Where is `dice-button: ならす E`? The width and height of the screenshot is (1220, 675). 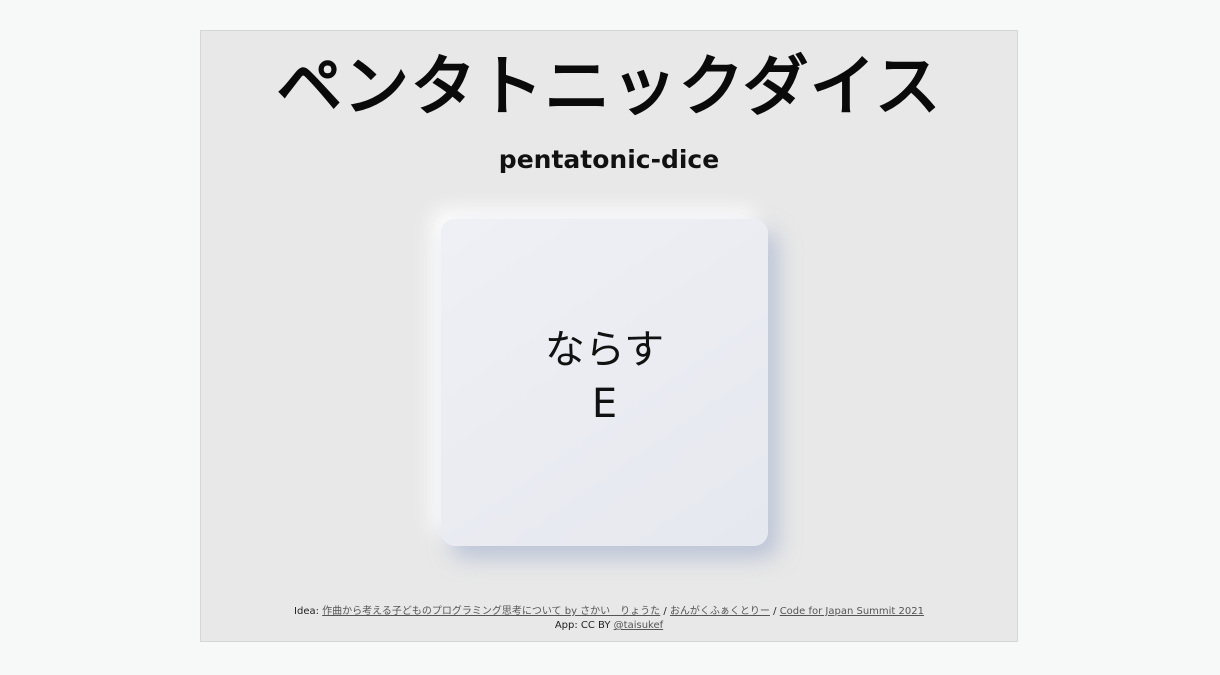 dice-button: ならす E is located at coordinates (604, 382).